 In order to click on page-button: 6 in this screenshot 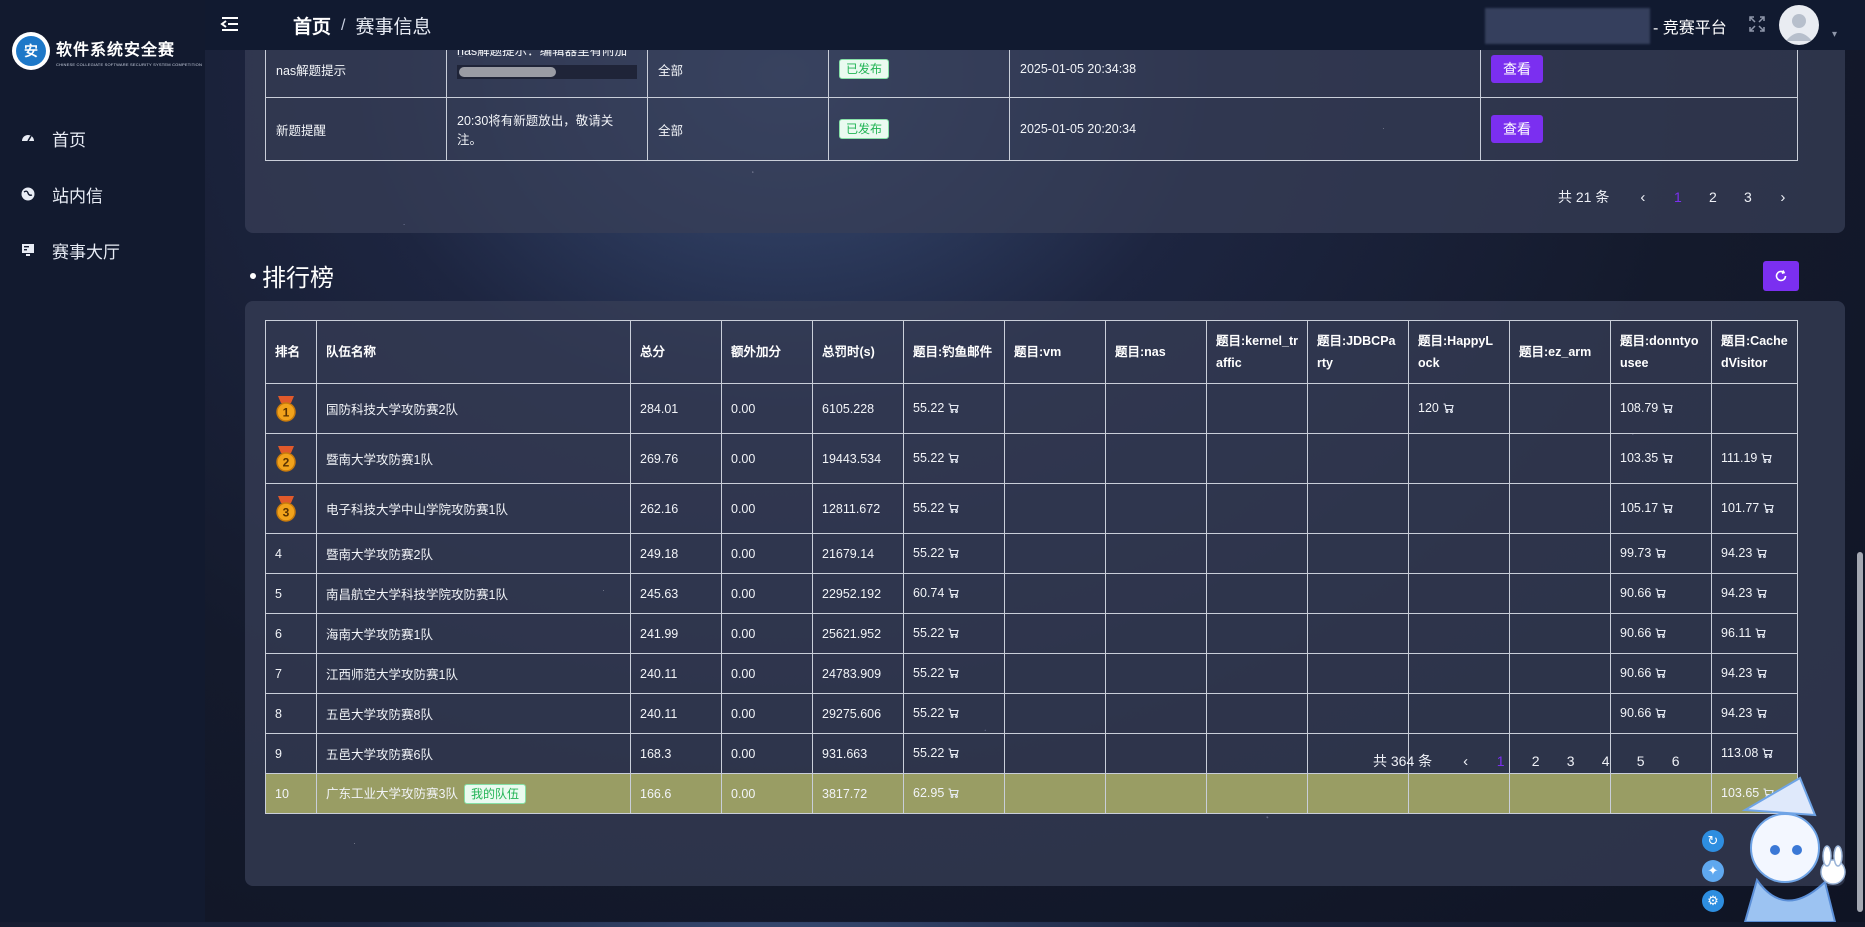, I will do `click(1675, 761)`.